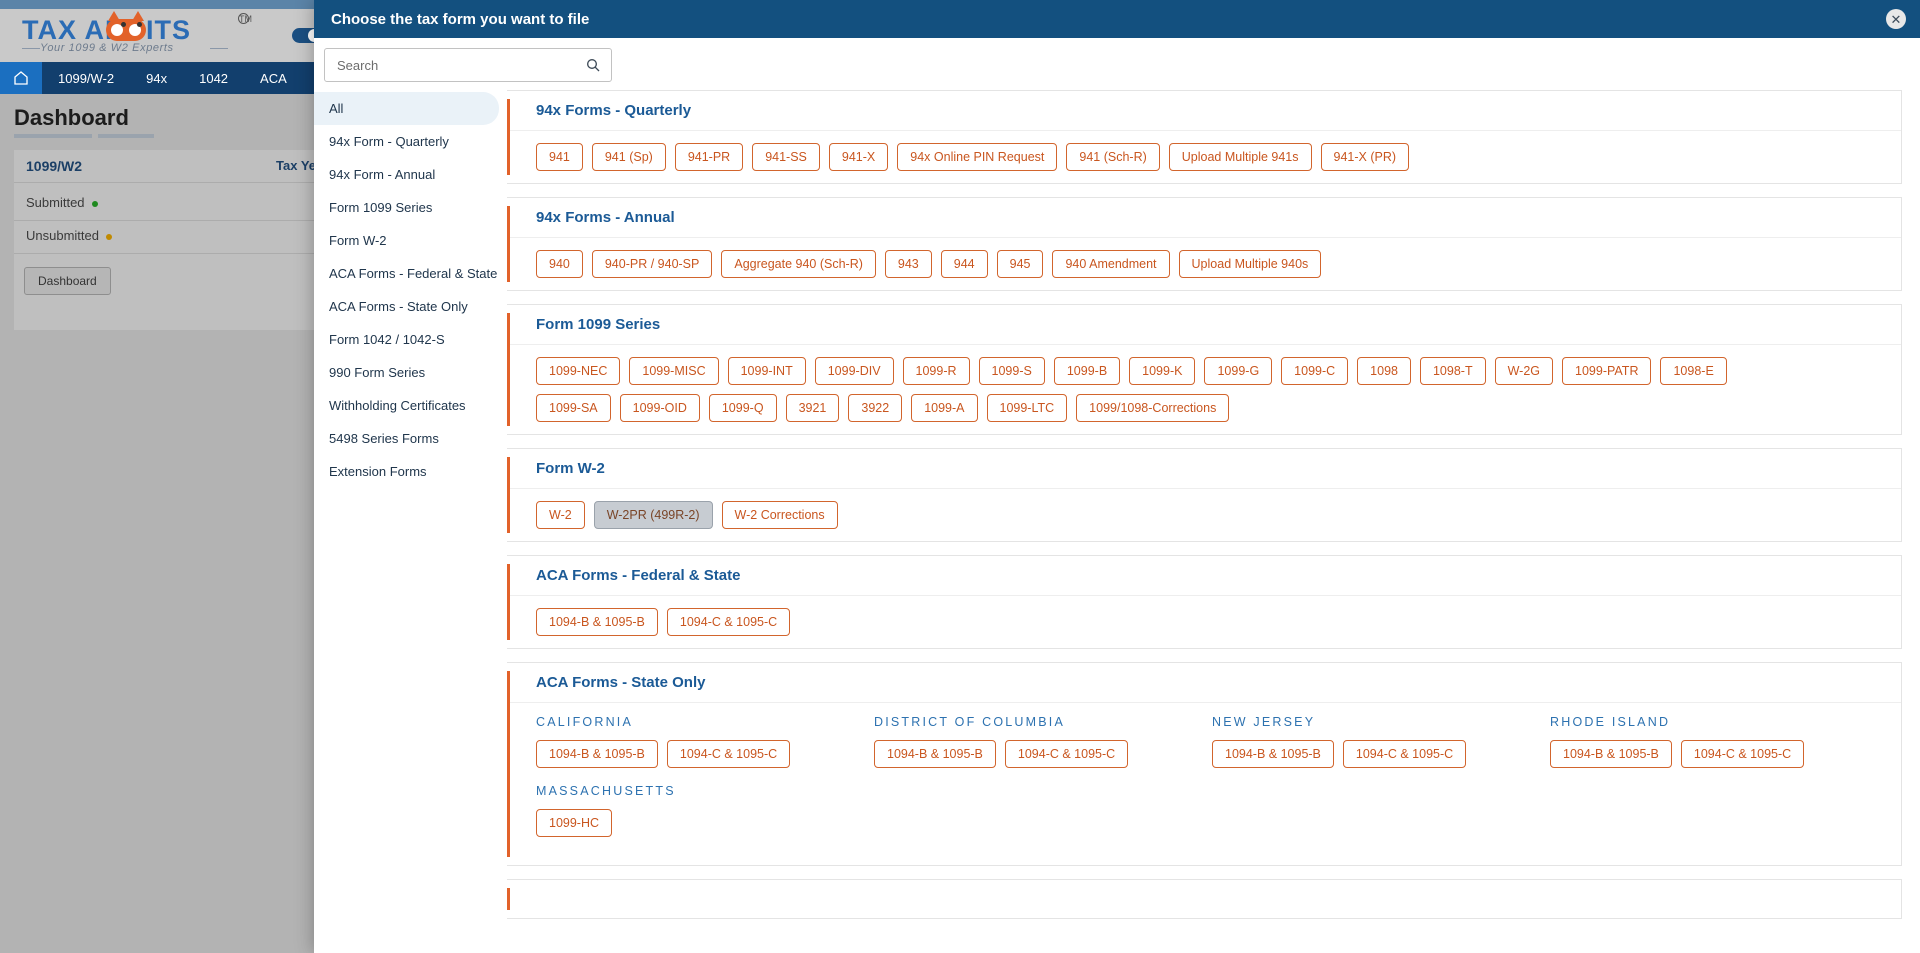 The width and height of the screenshot is (1920, 953). I want to click on form-button-1099-misc: 1099-MISC, so click(674, 371).